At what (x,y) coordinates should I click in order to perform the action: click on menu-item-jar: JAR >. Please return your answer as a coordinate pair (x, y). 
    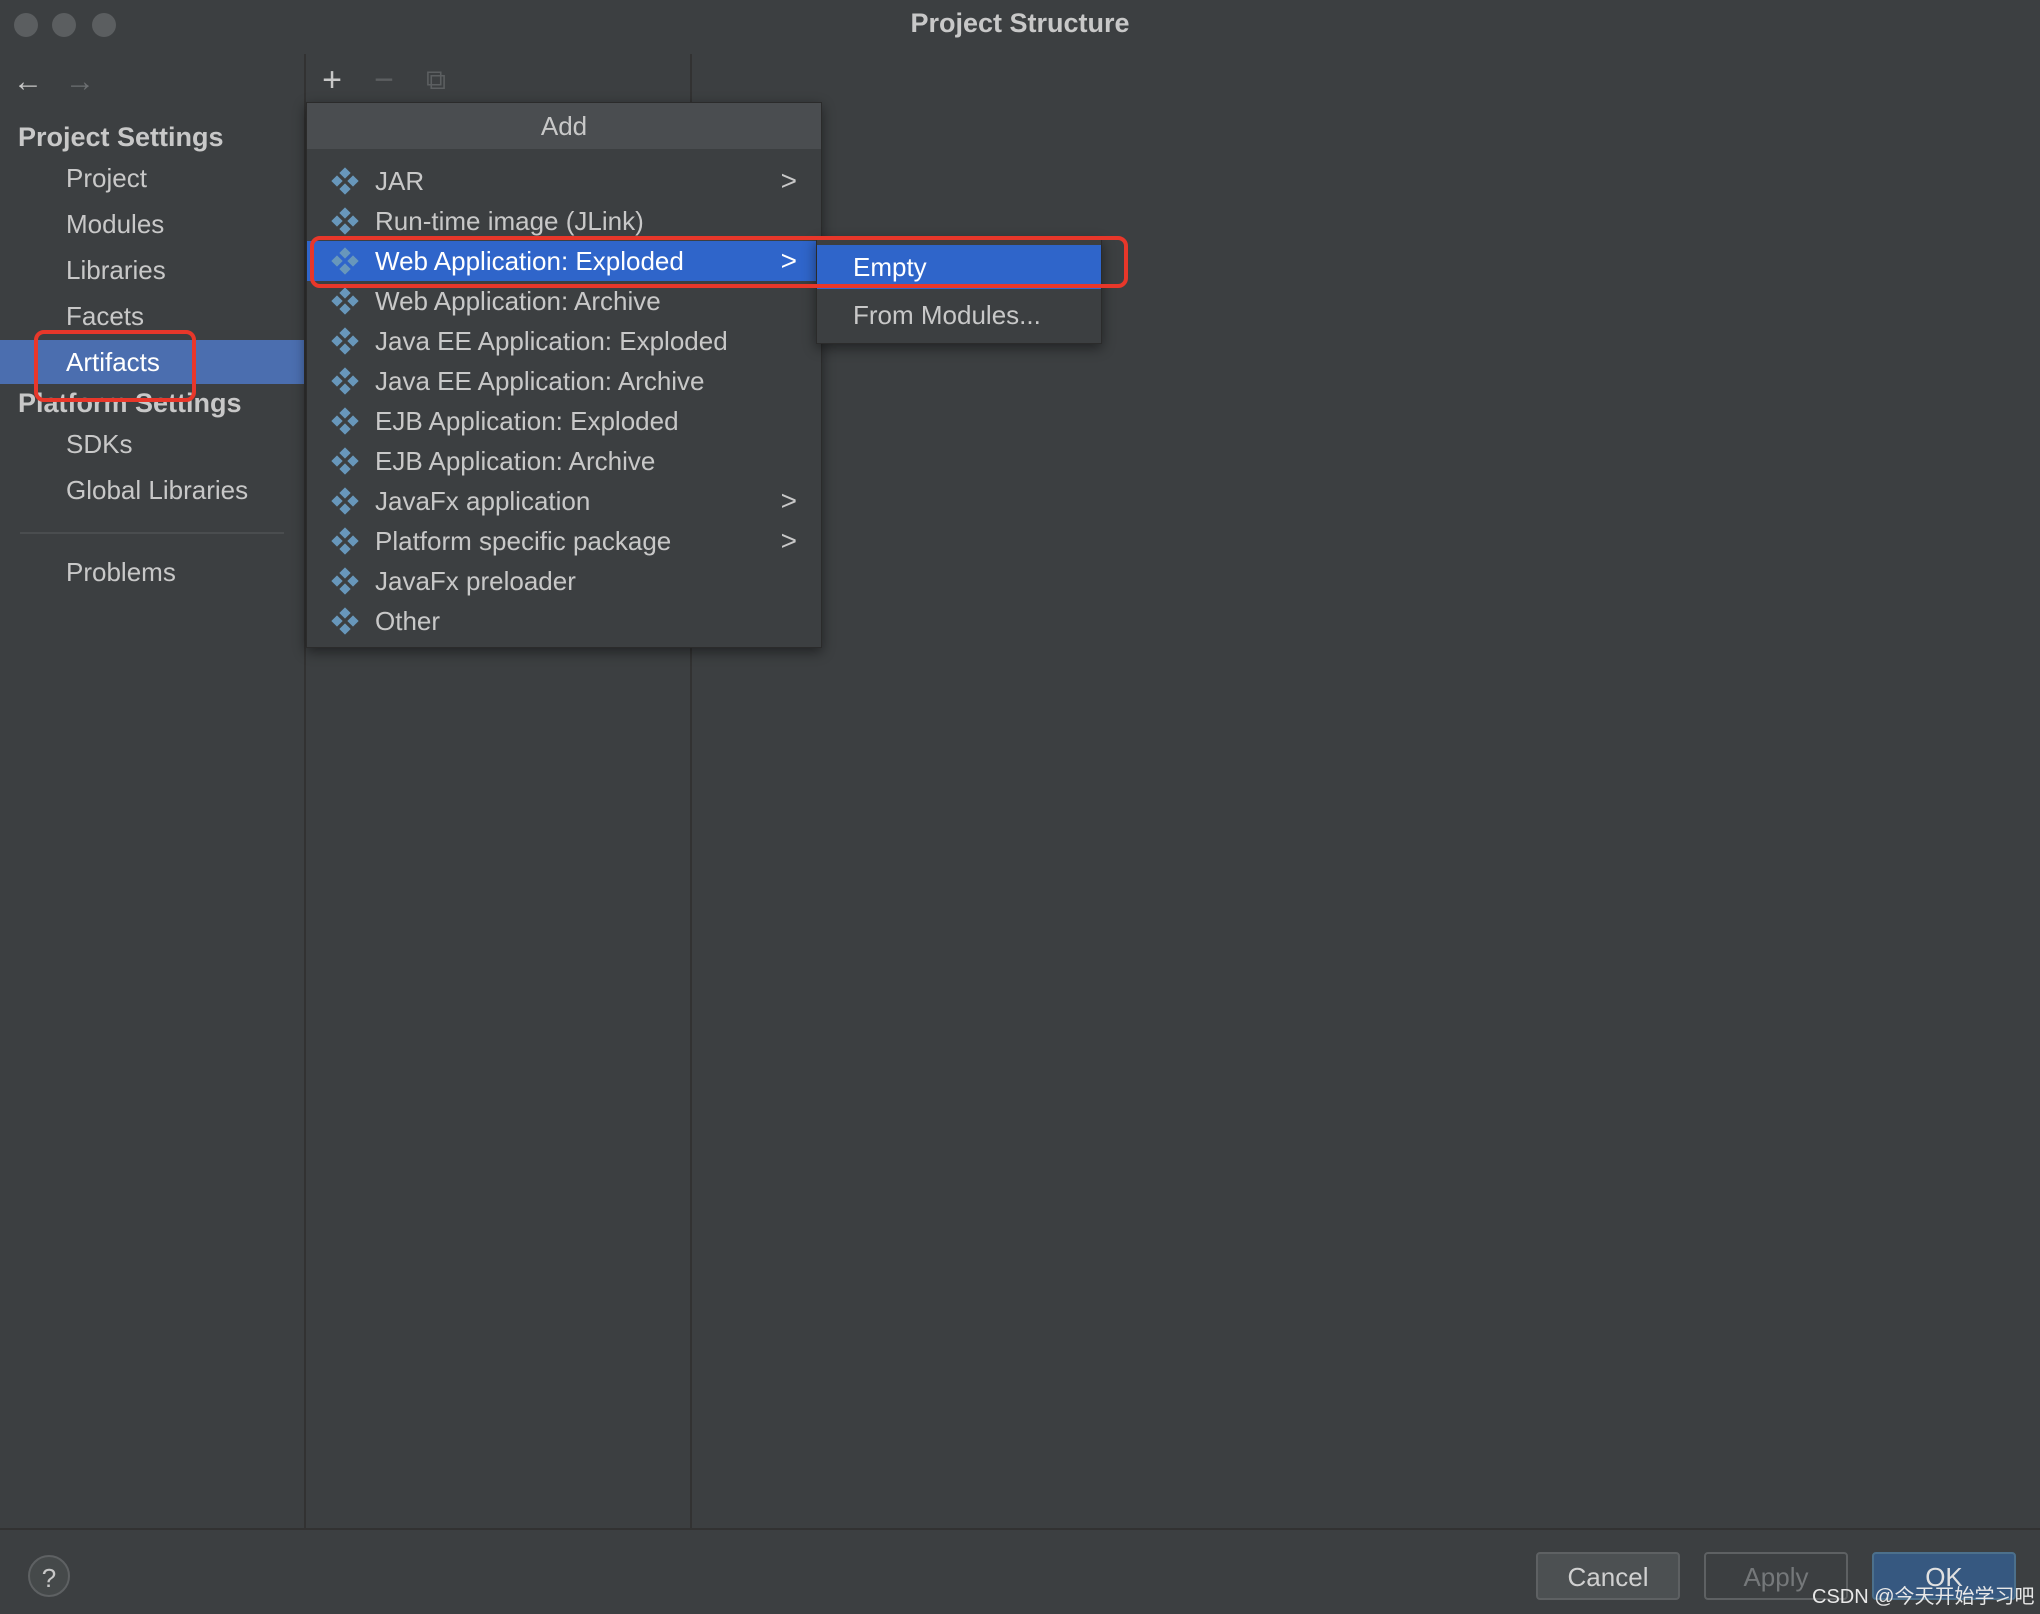
    Looking at the image, I should click on (564, 181).